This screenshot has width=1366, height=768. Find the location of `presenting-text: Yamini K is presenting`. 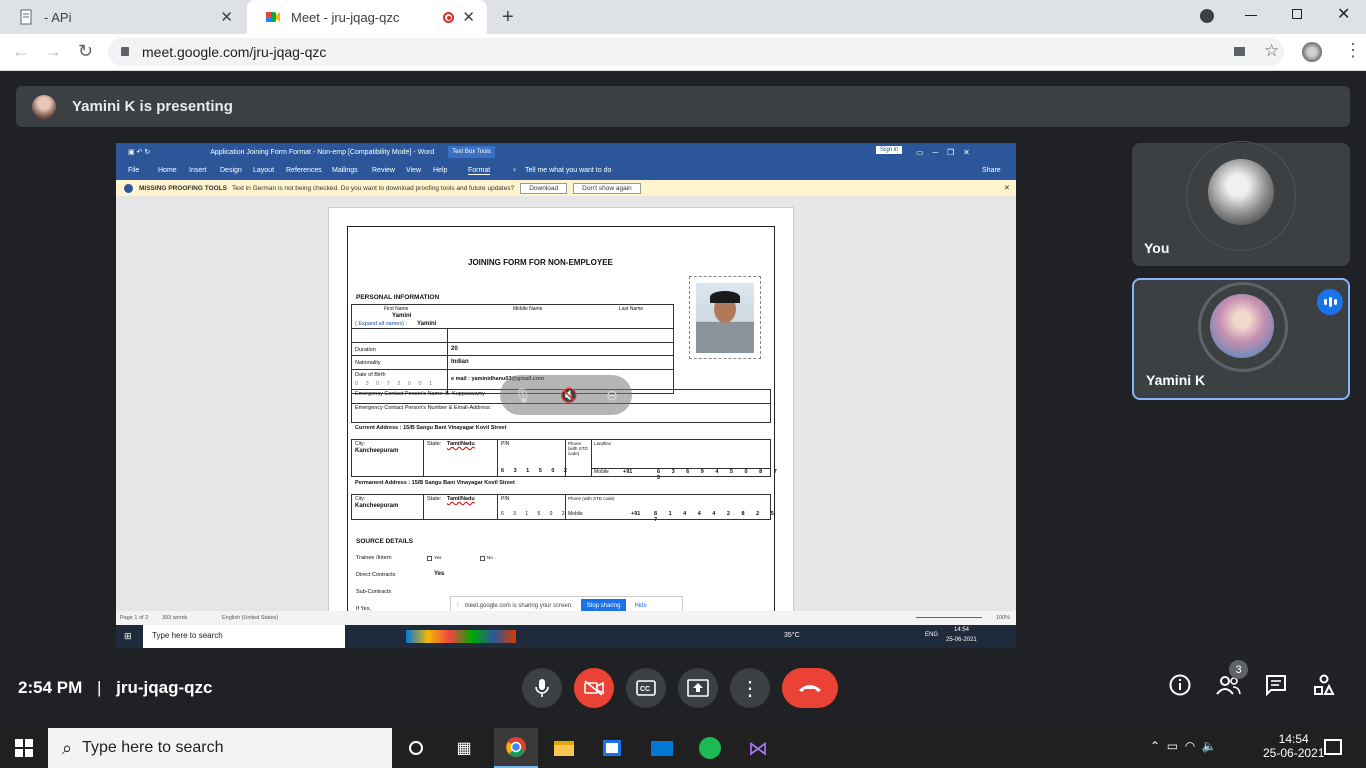

presenting-text: Yamini K is presenting is located at coordinates (152, 106).